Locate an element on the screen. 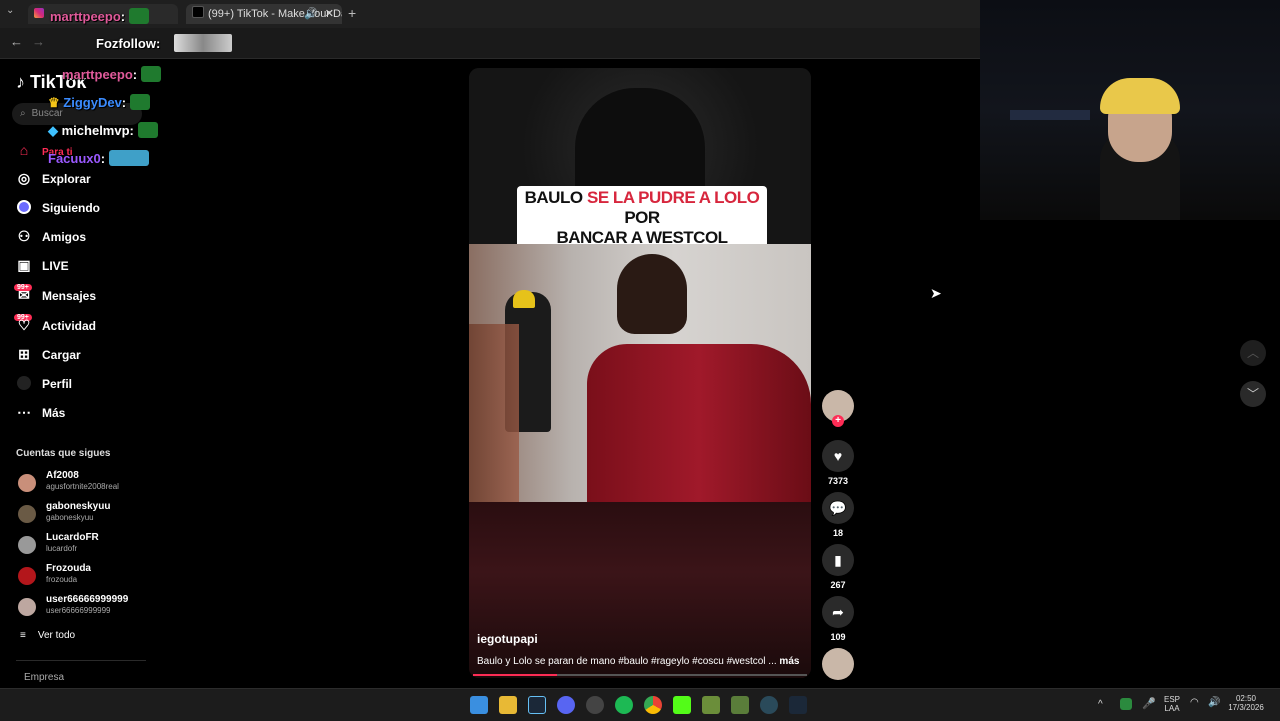 This screenshot has width=1280, height=721. wifi-icon: ◠ is located at coordinates (1194, 702).